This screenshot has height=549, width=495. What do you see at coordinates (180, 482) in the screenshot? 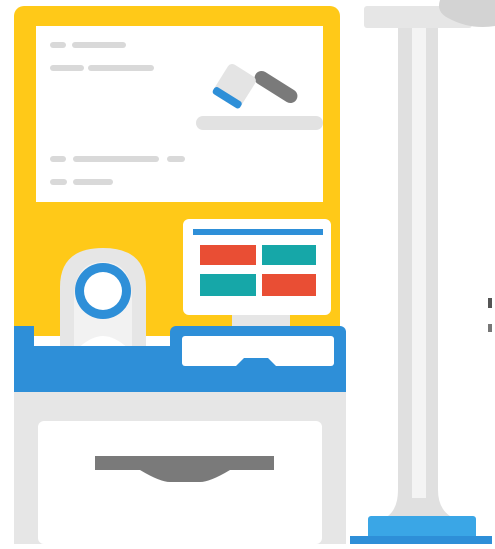
I see `cabinet-drawer` at bounding box center [180, 482].